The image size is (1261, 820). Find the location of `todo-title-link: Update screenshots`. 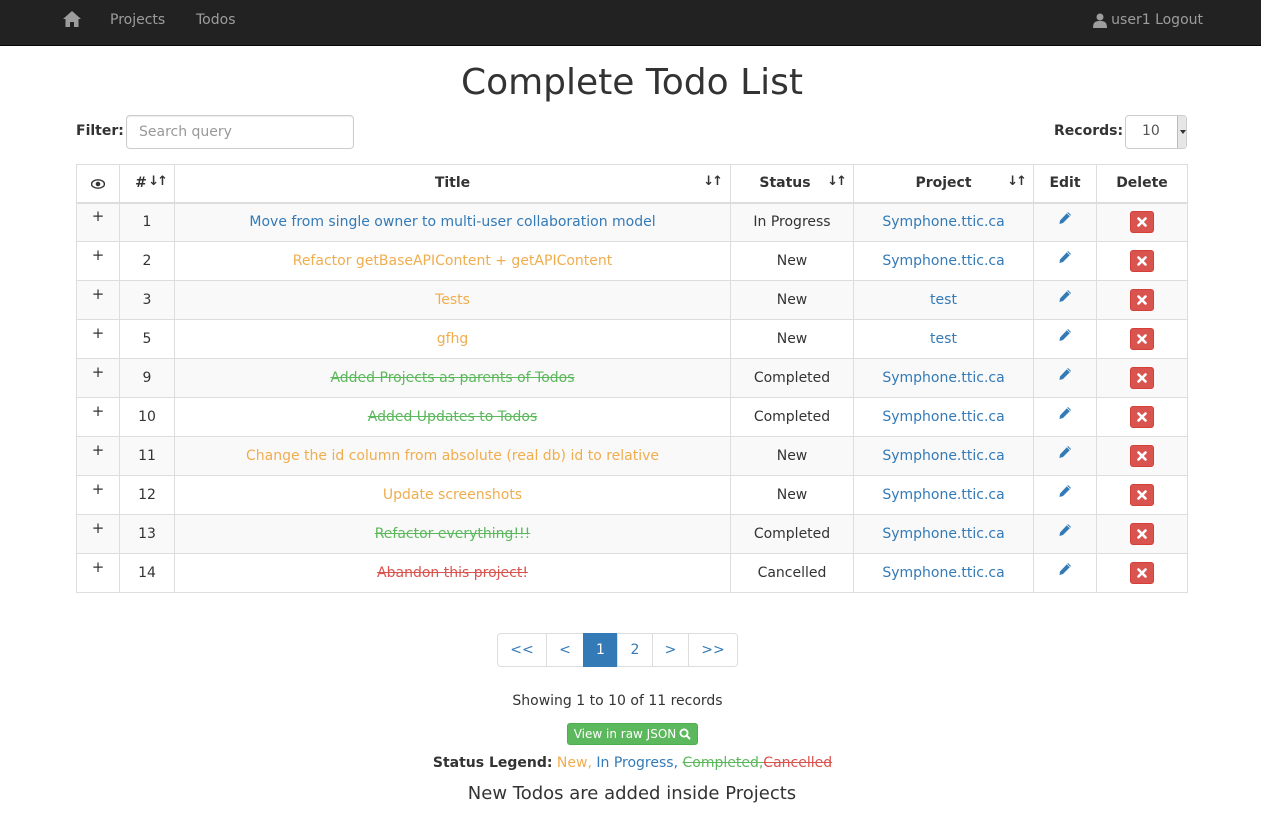

todo-title-link: Update screenshots is located at coordinates (452, 495).